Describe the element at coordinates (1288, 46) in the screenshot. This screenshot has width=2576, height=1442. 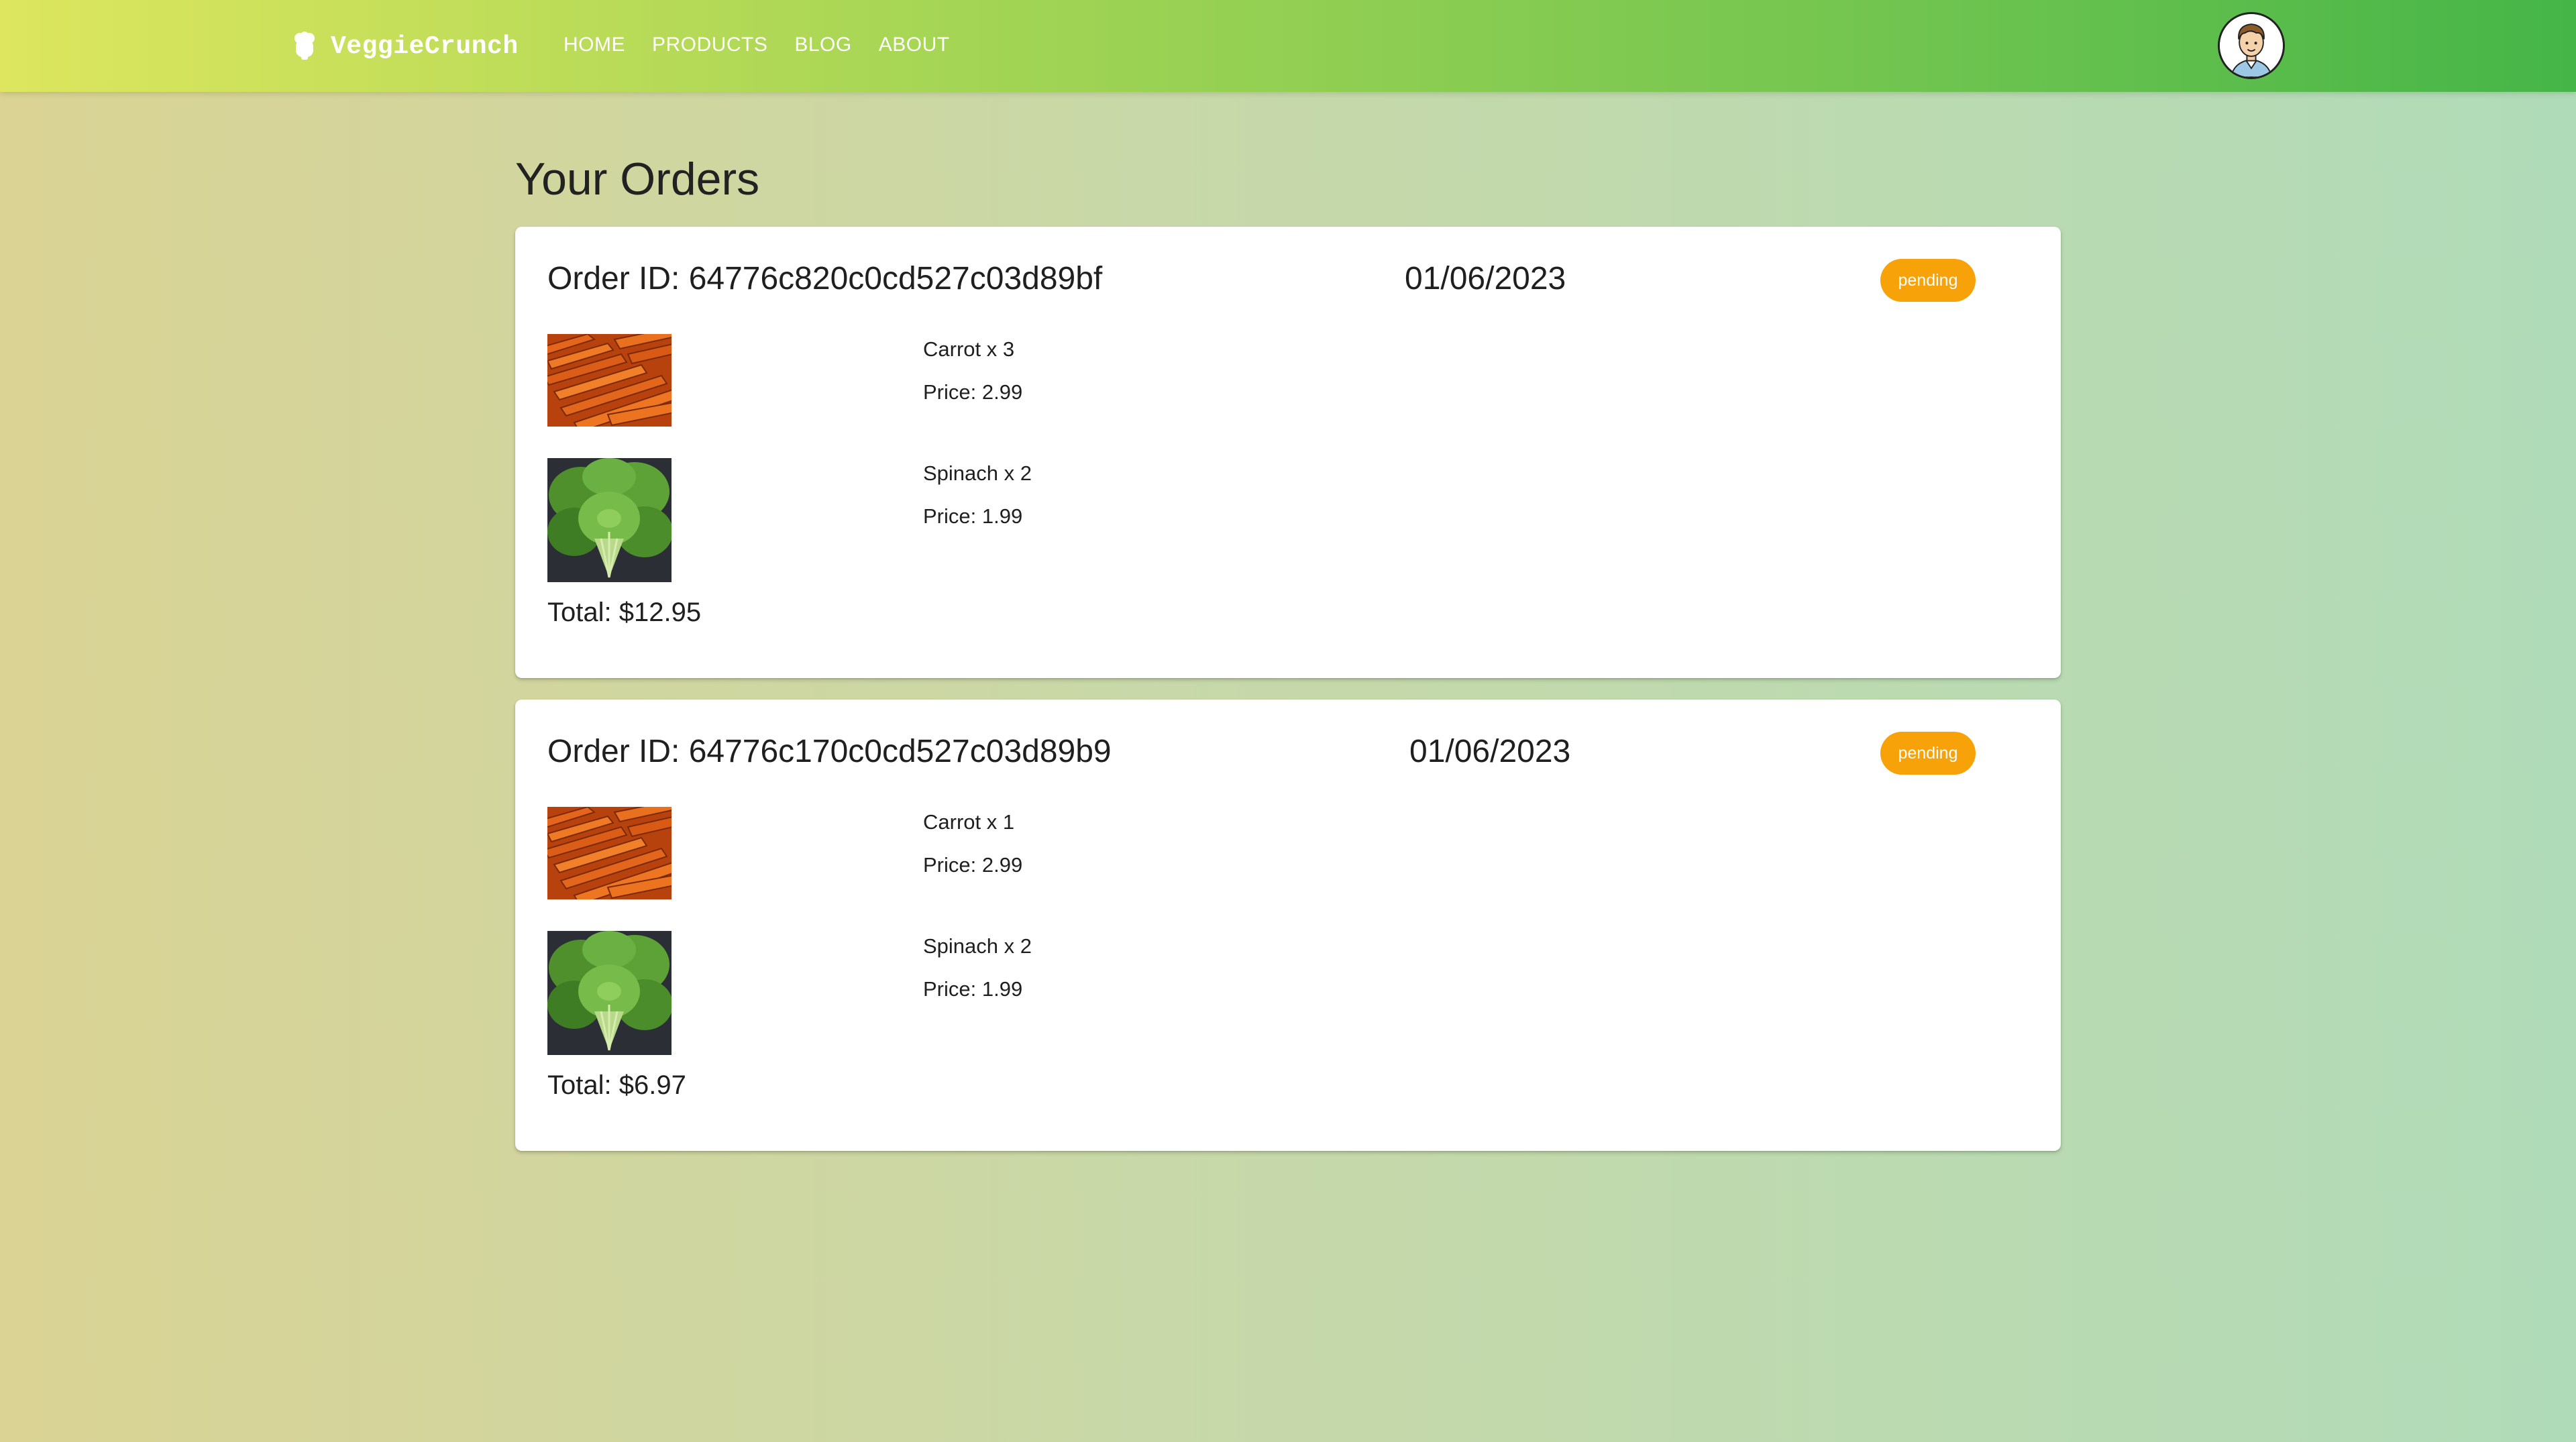
I see `app-bar: VeggieCrunch HOME PRODUCTS BLOG ABOUT` at that location.